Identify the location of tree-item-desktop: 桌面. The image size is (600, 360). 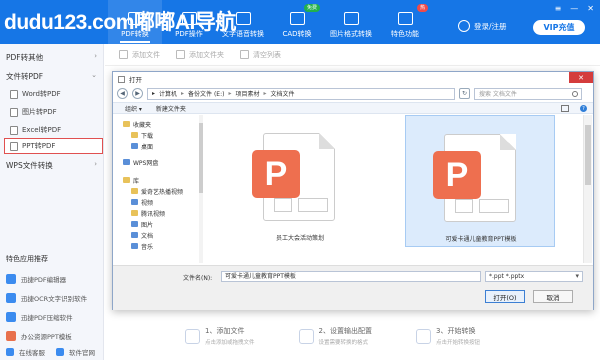
(142, 146).